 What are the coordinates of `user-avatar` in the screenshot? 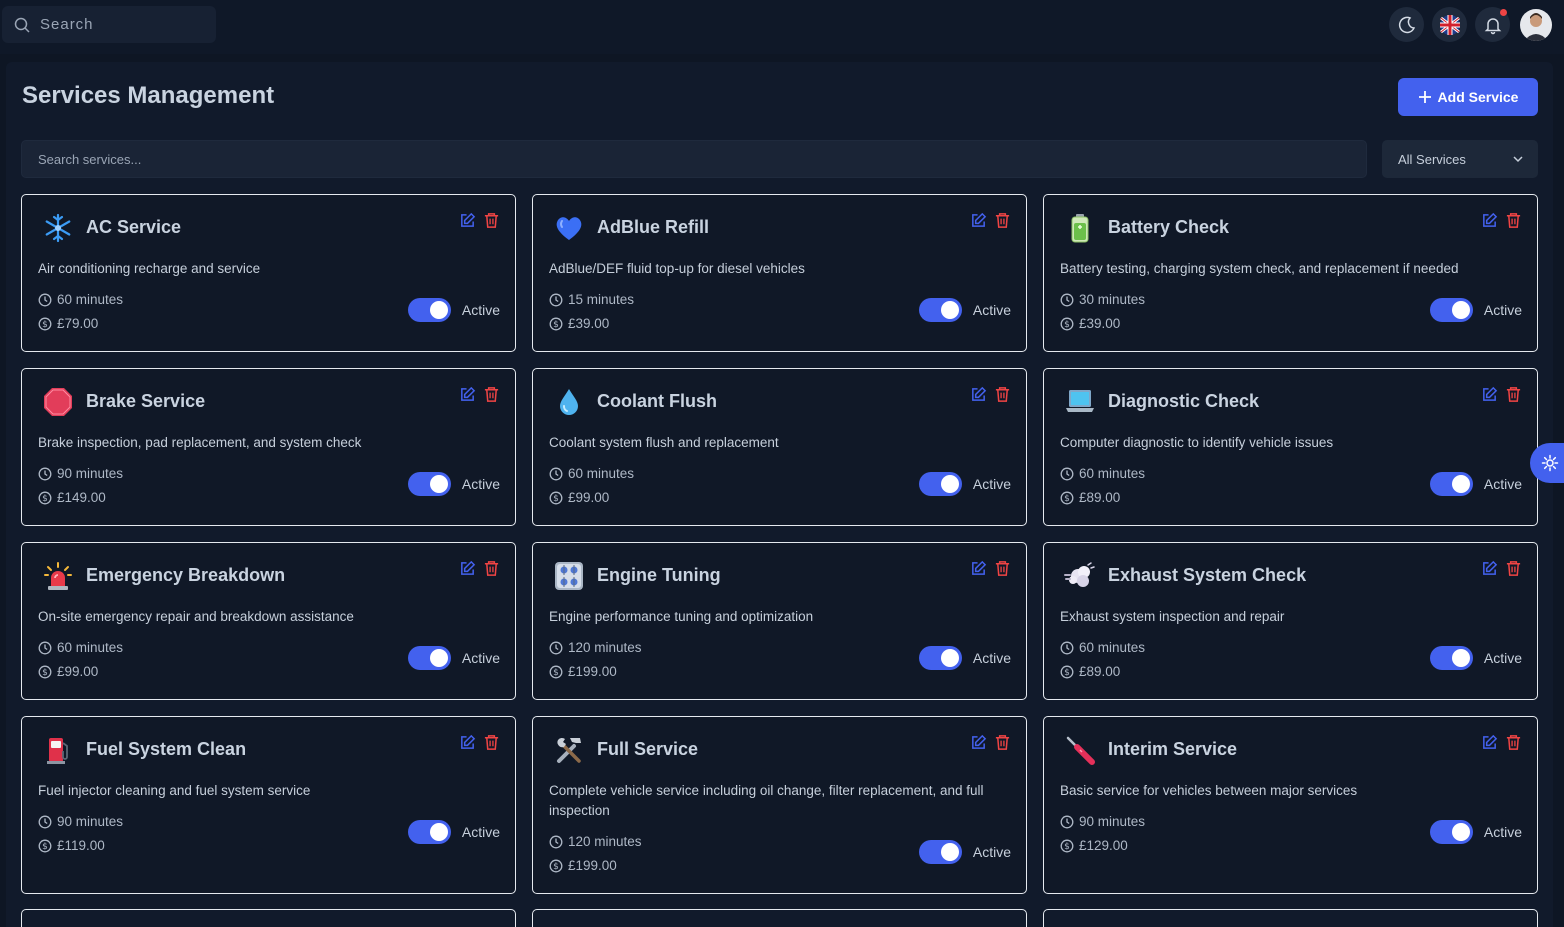 It's located at (1536, 24).